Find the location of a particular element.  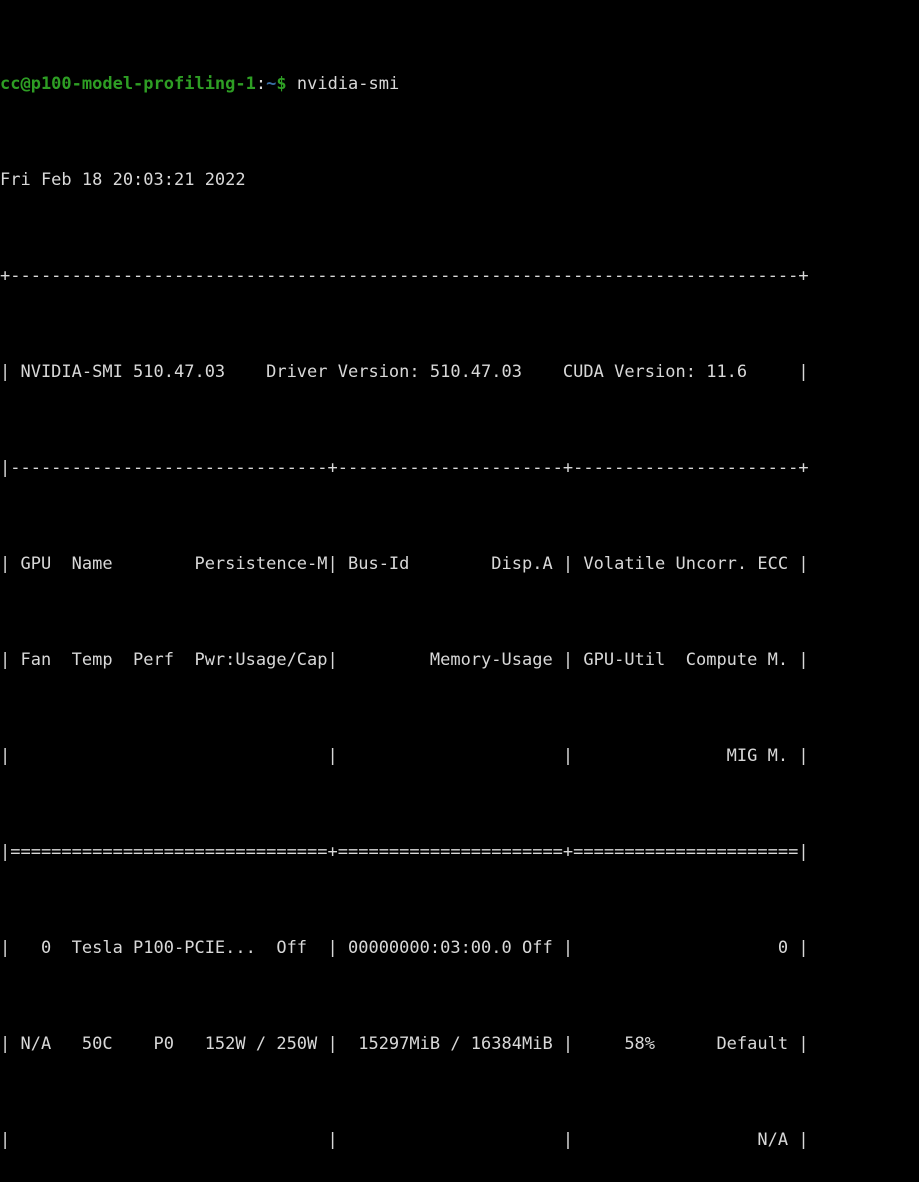

shell-prompt-line: cc@p100-model-profiling-1:~$ nvidia-smi is located at coordinates (459, 84).